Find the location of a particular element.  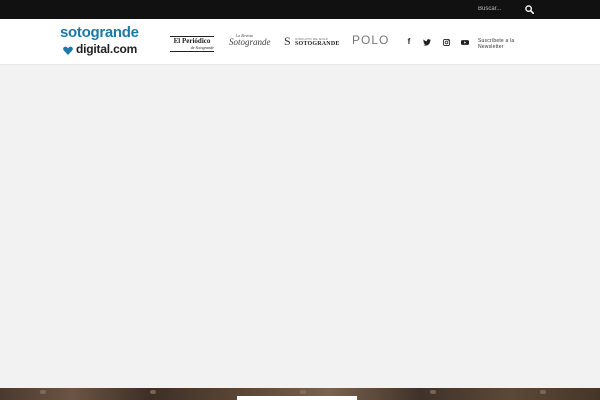

youtube-link is located at coordinates (465, 42).